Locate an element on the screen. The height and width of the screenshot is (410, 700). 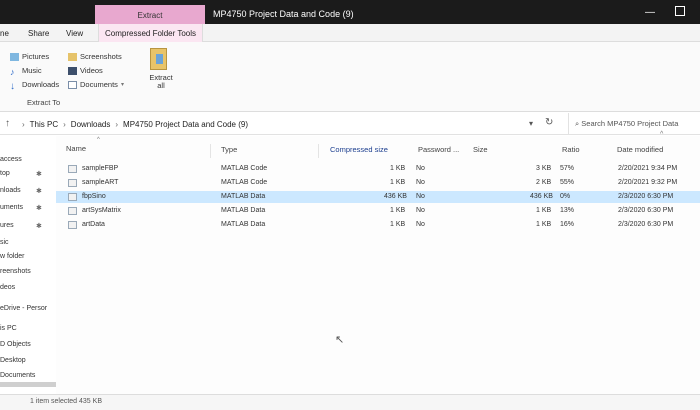
maximize-button is located at coordinates (680, 11).